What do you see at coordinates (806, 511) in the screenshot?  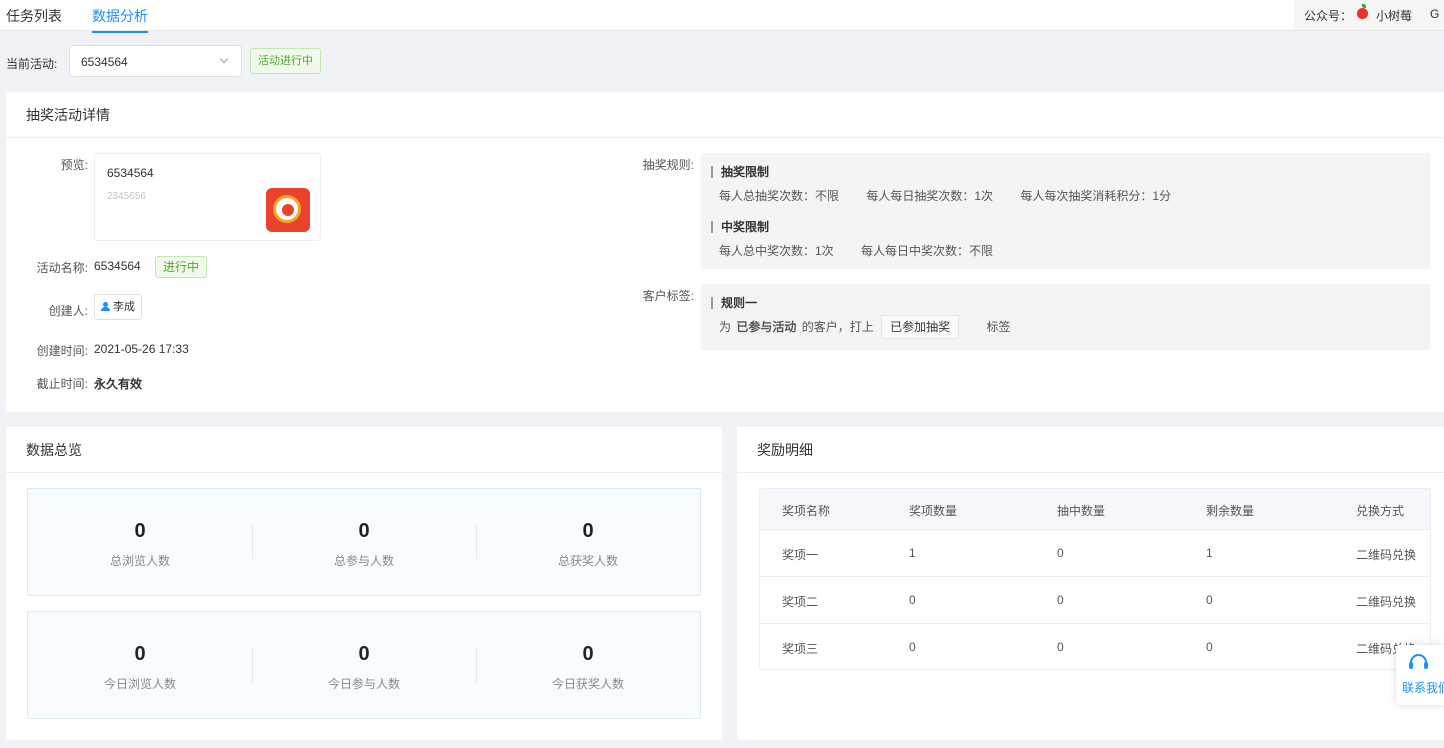 I see `column-header: 奖项名称` at bounding box center [806, 511].